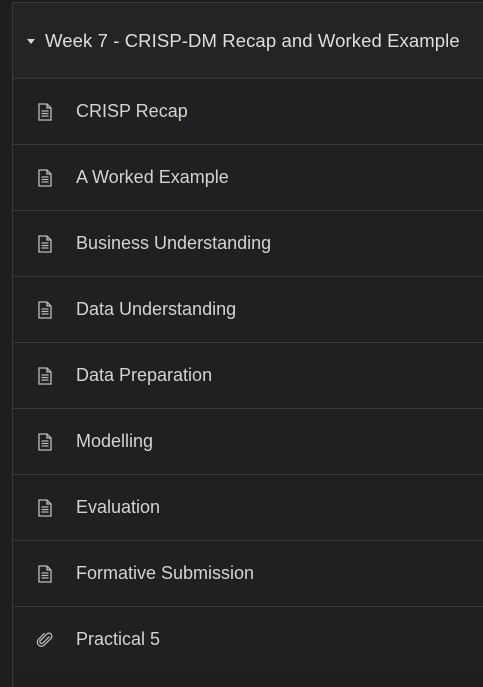  Describe the element at coordinates (248, 442) in the screenshot. I see `module-item-modelling: Modelling` at that location.